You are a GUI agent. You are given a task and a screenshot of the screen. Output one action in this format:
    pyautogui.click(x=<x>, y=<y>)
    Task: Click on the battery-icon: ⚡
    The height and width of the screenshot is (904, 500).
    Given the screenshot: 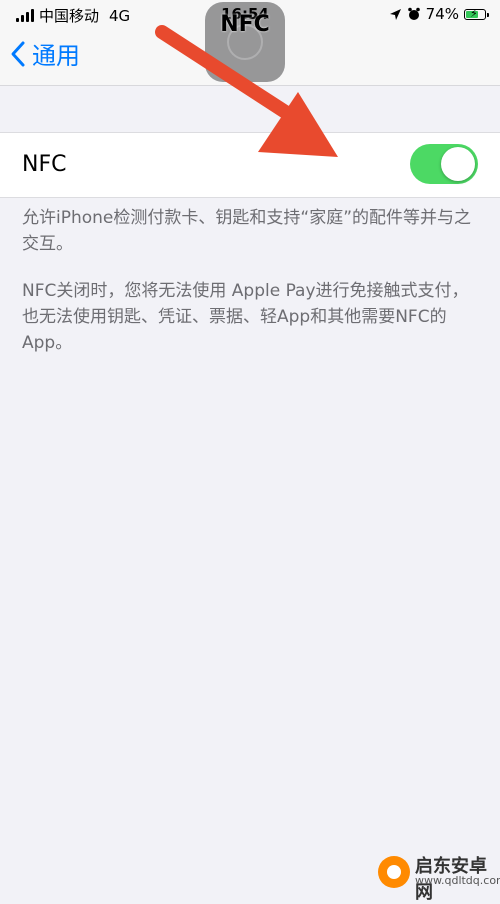 What is the action you would take?
    pyautogui.click(x=476, y=13)
    